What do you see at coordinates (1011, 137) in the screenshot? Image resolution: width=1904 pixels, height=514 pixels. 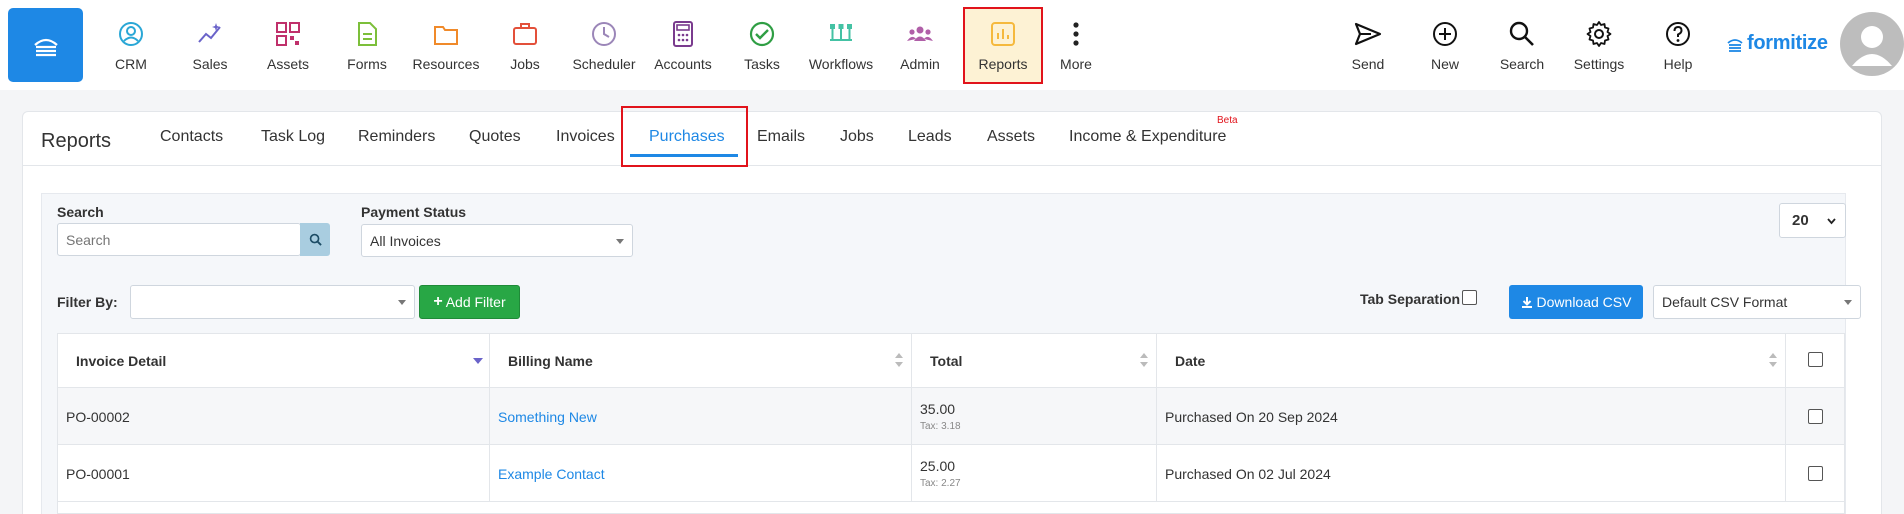 I see `tab-assets: Assets` at bounding box center [1011, 137].